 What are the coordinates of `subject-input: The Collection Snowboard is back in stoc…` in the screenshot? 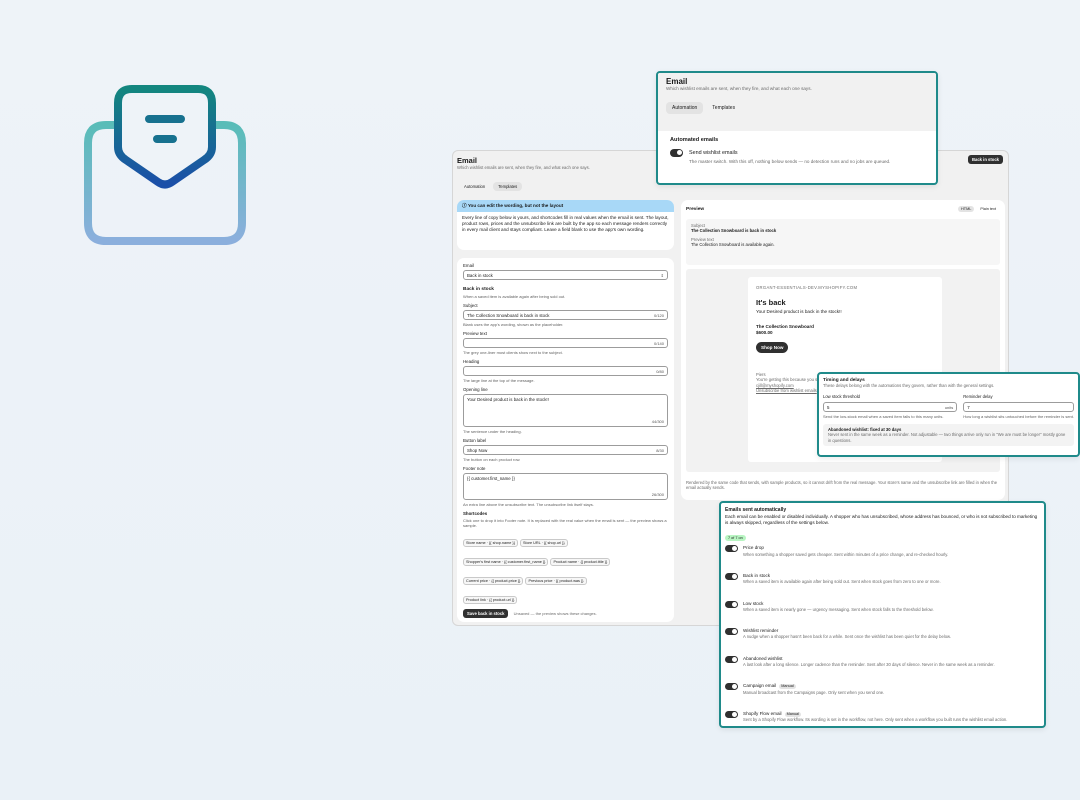 It's located at (565, 315).